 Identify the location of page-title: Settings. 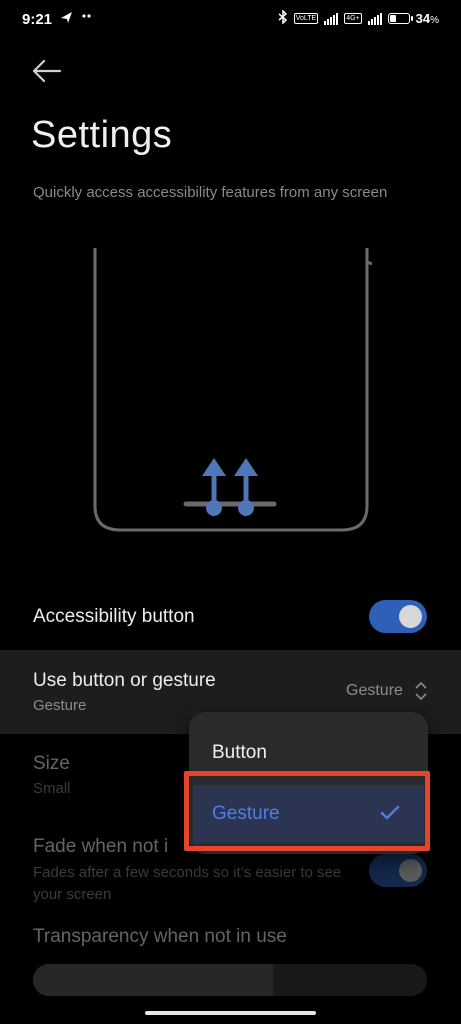
(102, 135).